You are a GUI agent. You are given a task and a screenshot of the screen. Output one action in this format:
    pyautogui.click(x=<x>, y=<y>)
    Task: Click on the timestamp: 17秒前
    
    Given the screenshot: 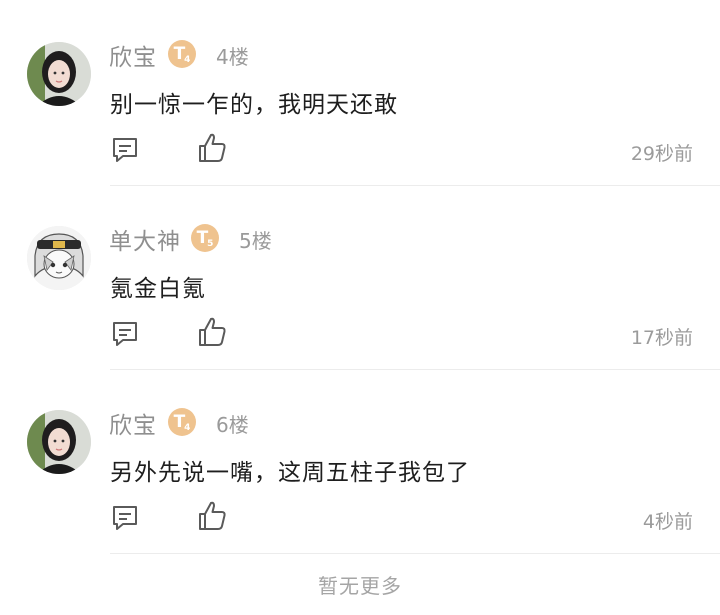 What is the action you would take?
    pyautogui.click(x=661, y=338)
    